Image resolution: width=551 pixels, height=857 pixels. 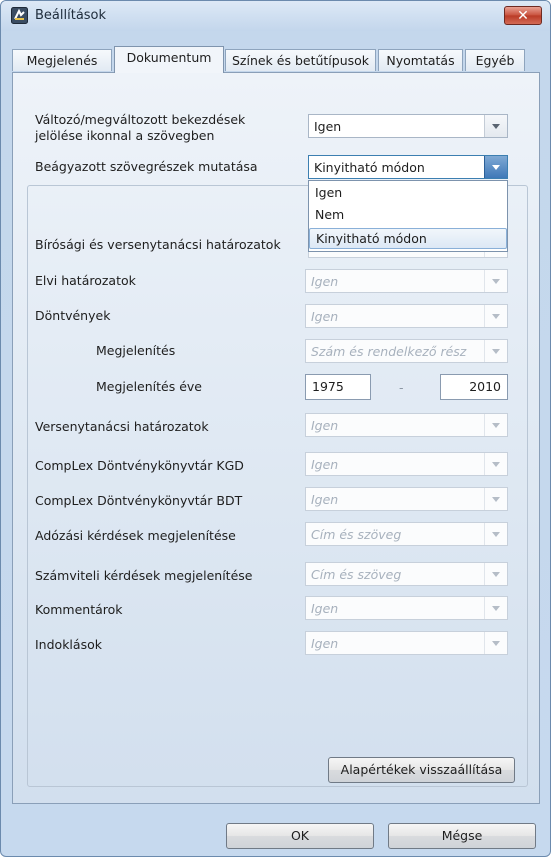 I want to click on marking-value: Igen, so click(x=328, y=126).